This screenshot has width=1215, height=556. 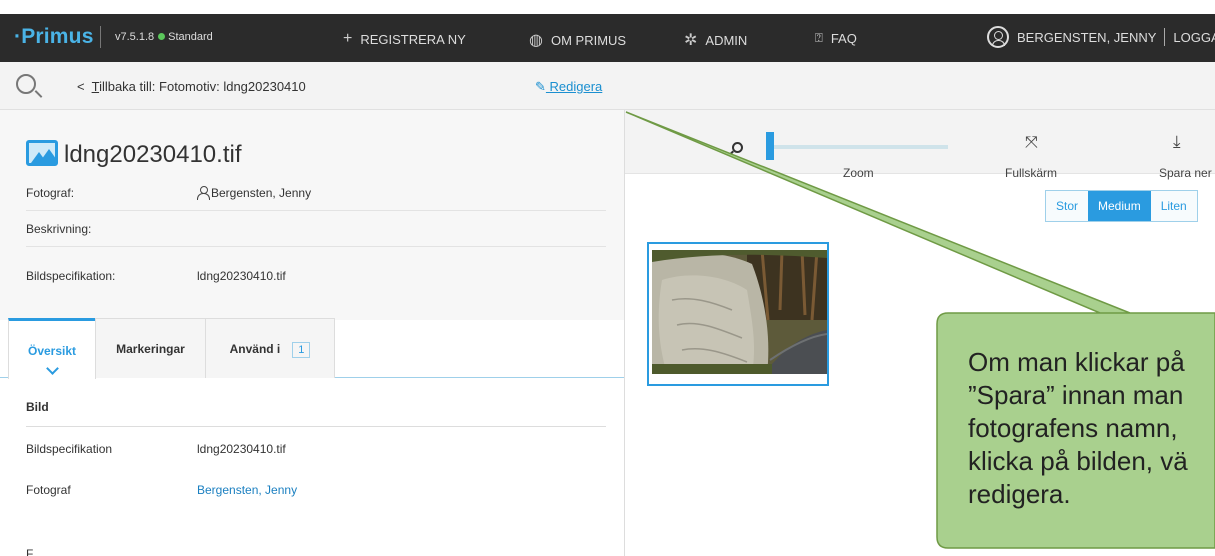 What do you see at coordinates (71, 276) in the screenshot?
I see `meta-label: Bildspecifikation:` at bounding box center [71, 276].